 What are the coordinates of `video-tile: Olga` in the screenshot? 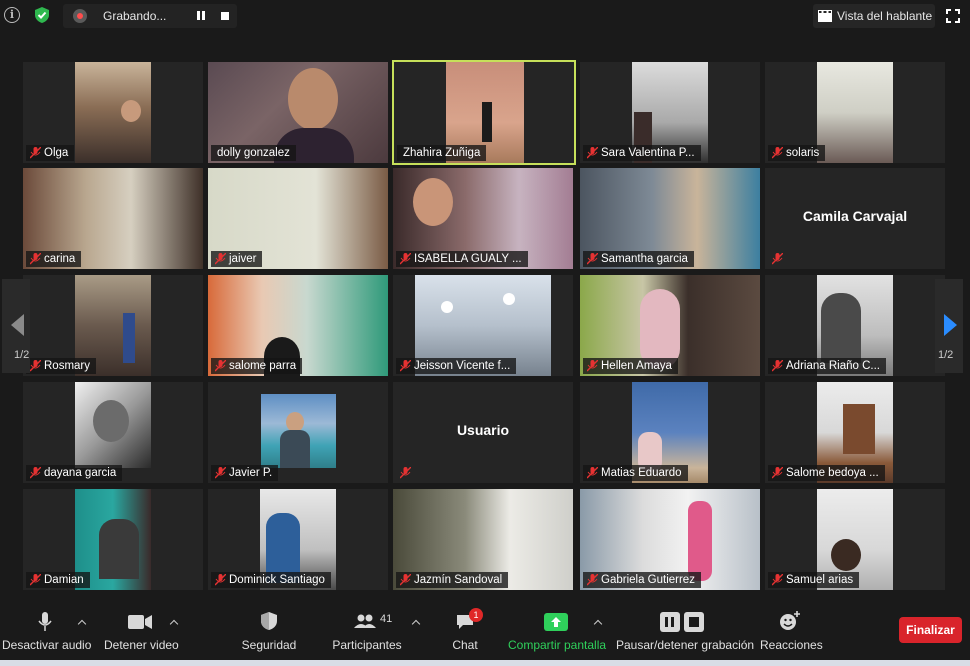 It's located at (113, 112).